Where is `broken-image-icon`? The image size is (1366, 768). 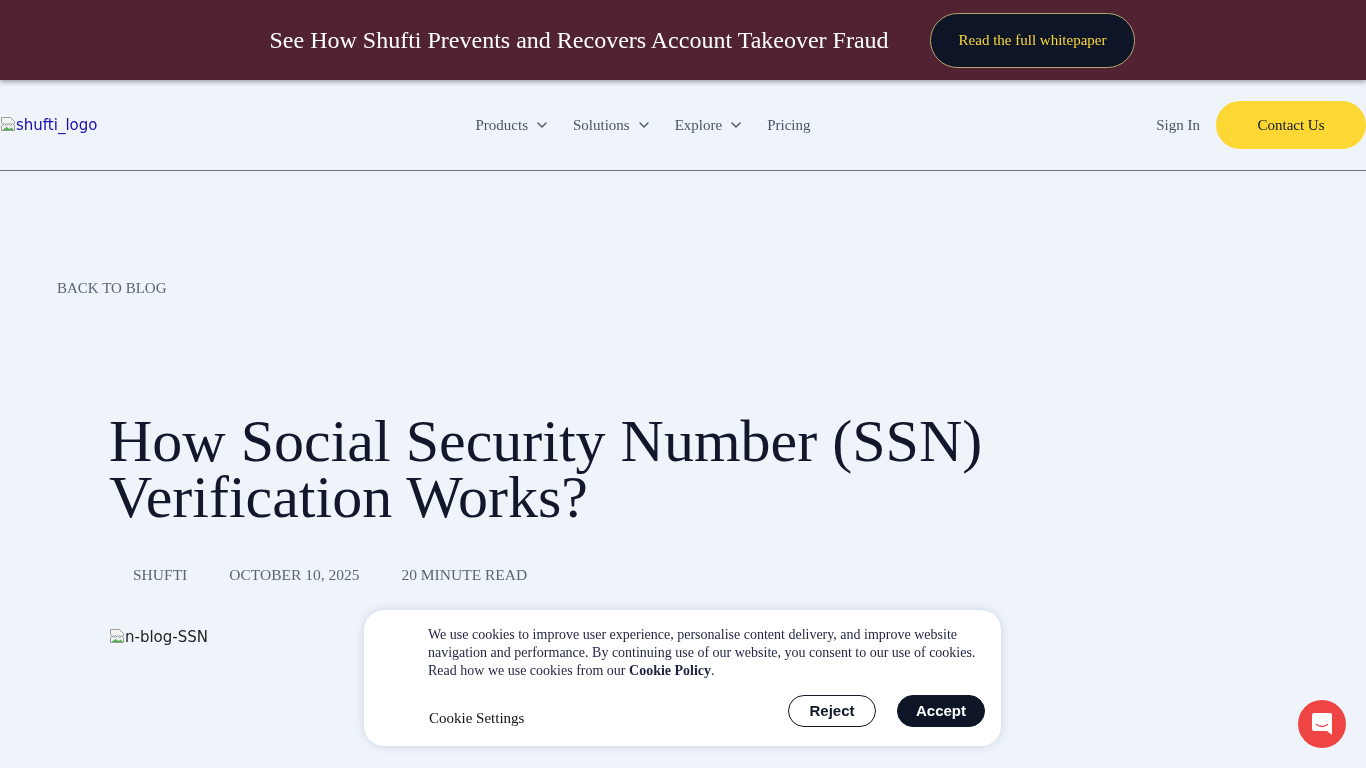
broken-image-icon is located at coordinates (117, 636).